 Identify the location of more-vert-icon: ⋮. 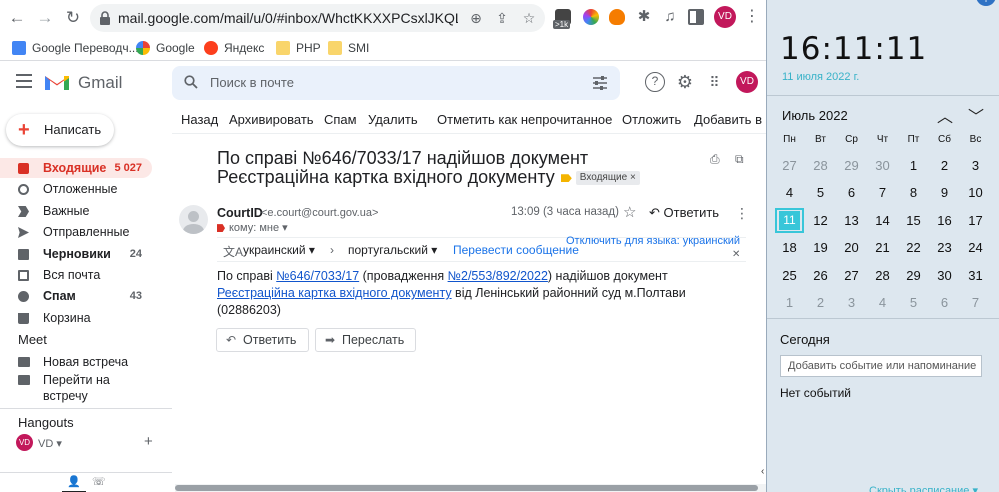
(752, 17).